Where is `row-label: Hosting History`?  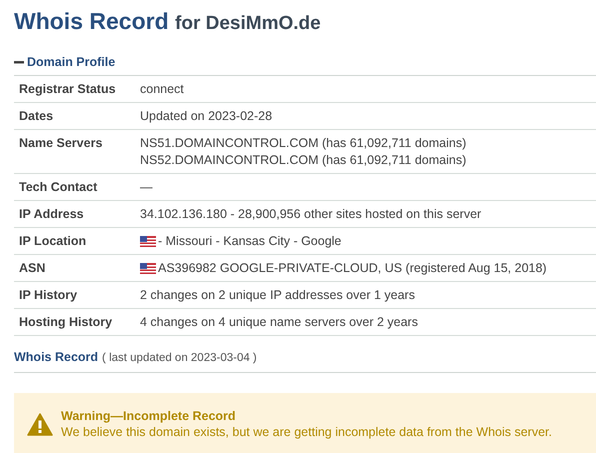 row-label: Hosting History is located at coordinates (66, 322).